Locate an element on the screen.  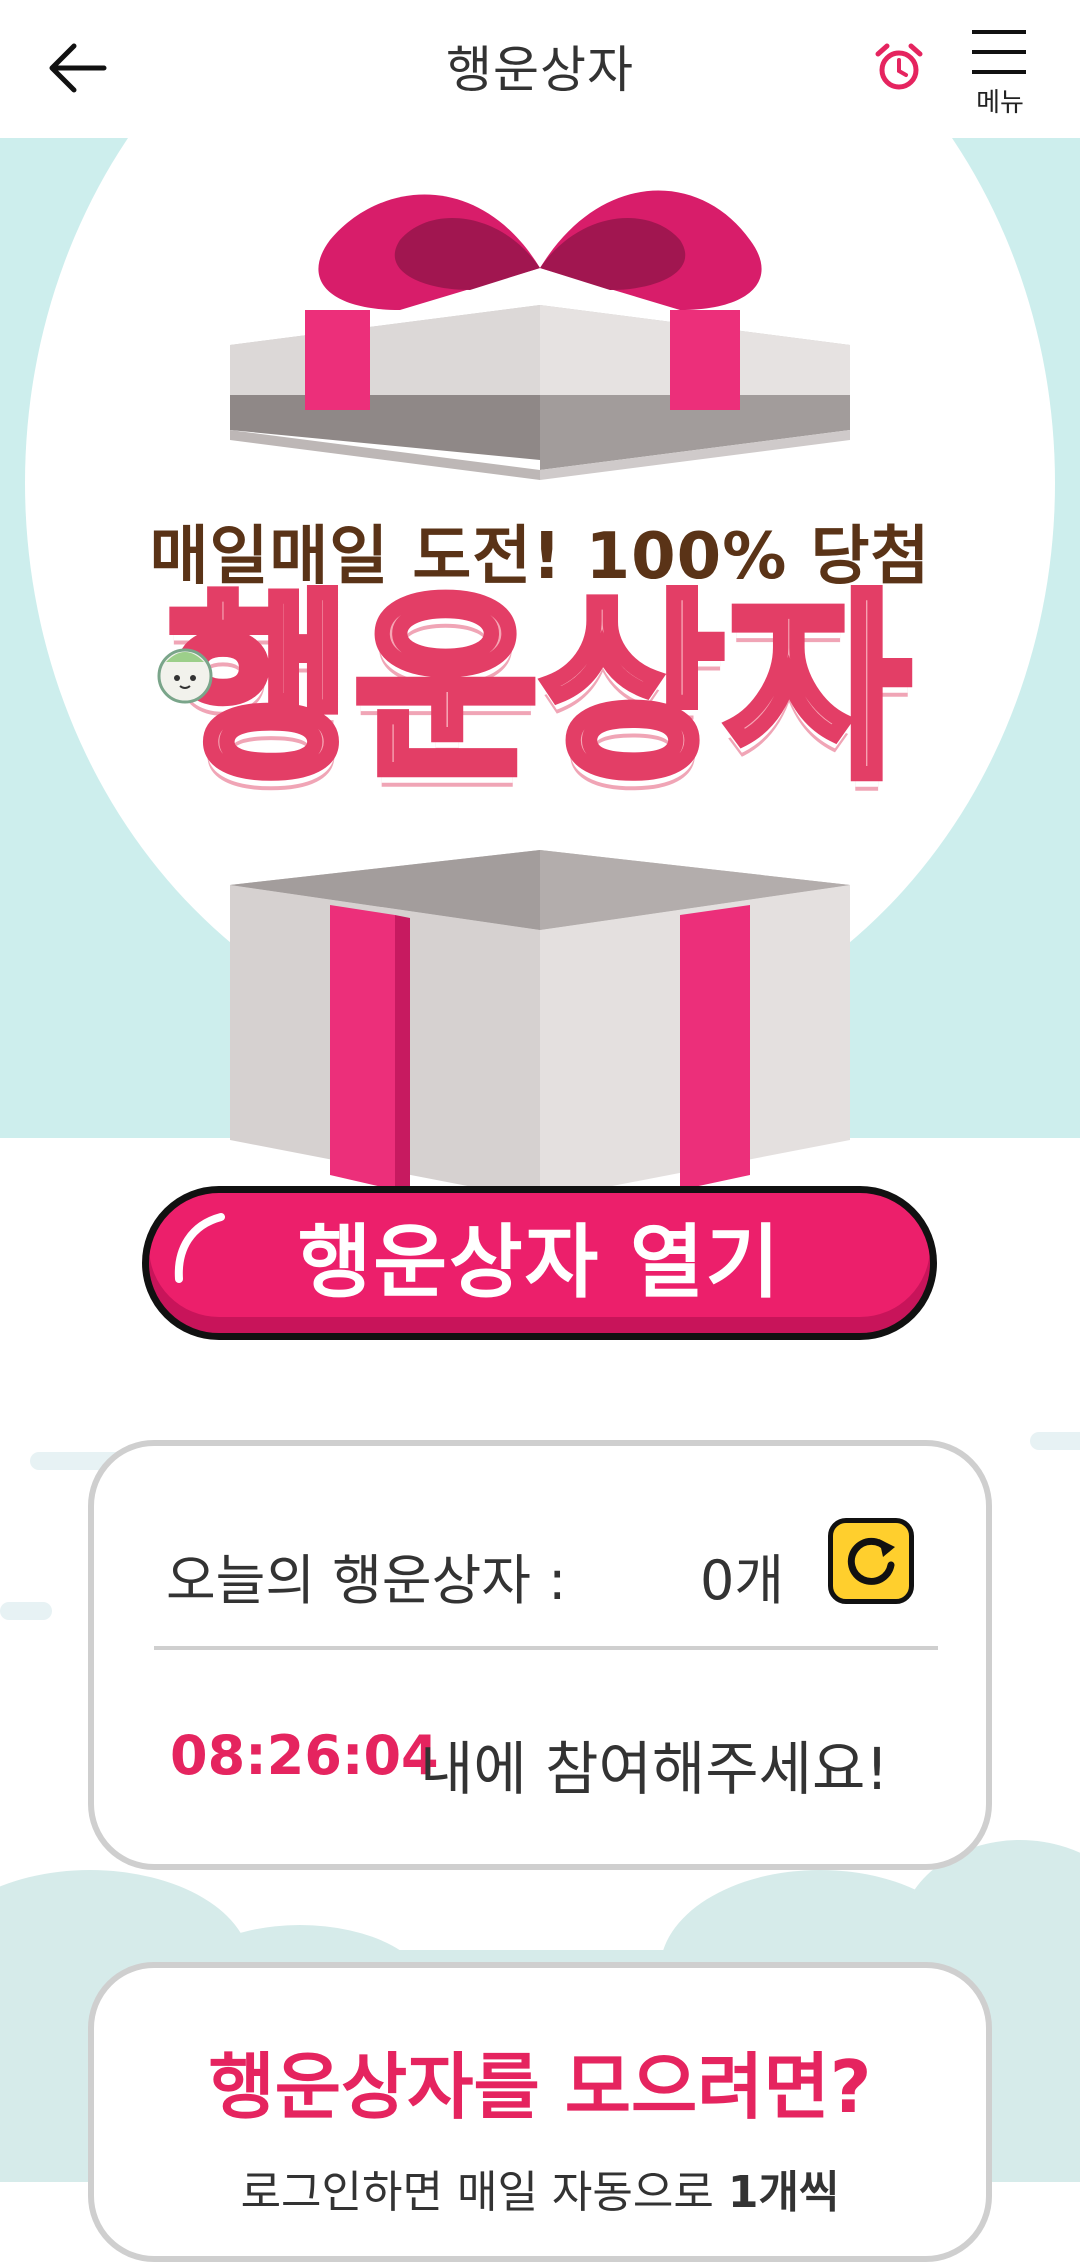
today-label: 오늘의 행운상자 : is located at coordinates (366, 1580).